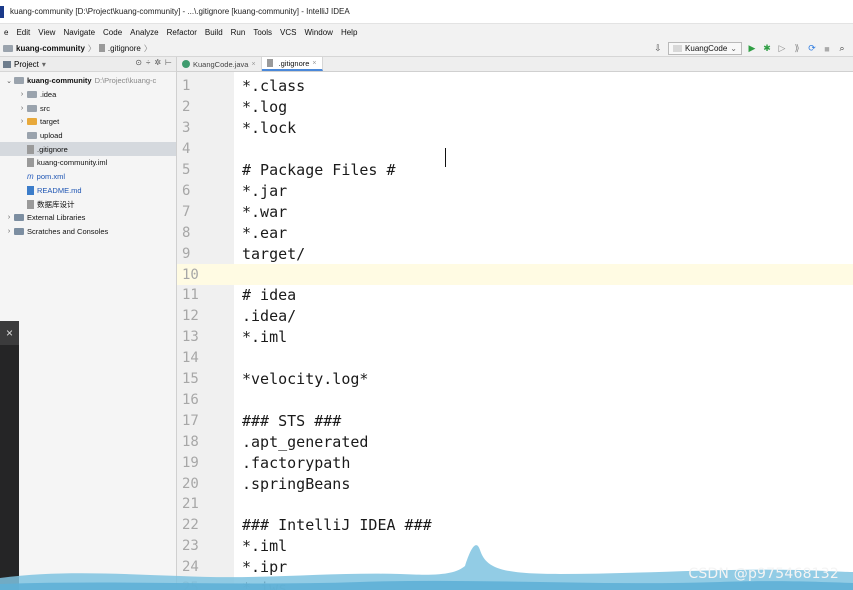 The height and width of the screenshot is (590, 853). Describe the element at coordinates (88, 95) in the screenshot. I see `tree-item: › .idea` at that location.